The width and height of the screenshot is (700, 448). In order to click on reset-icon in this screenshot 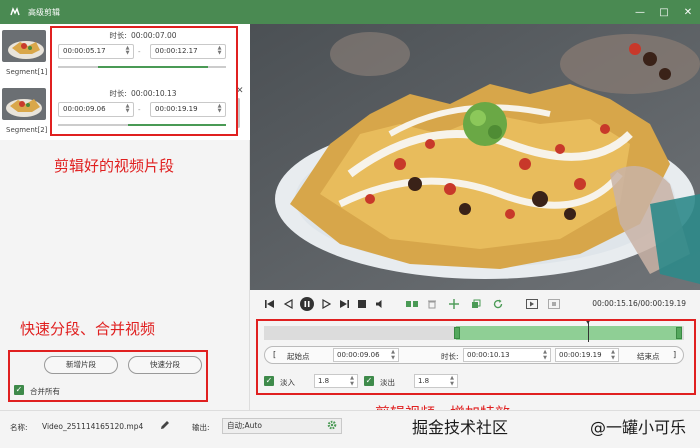, I will do `click(498, 304)`.